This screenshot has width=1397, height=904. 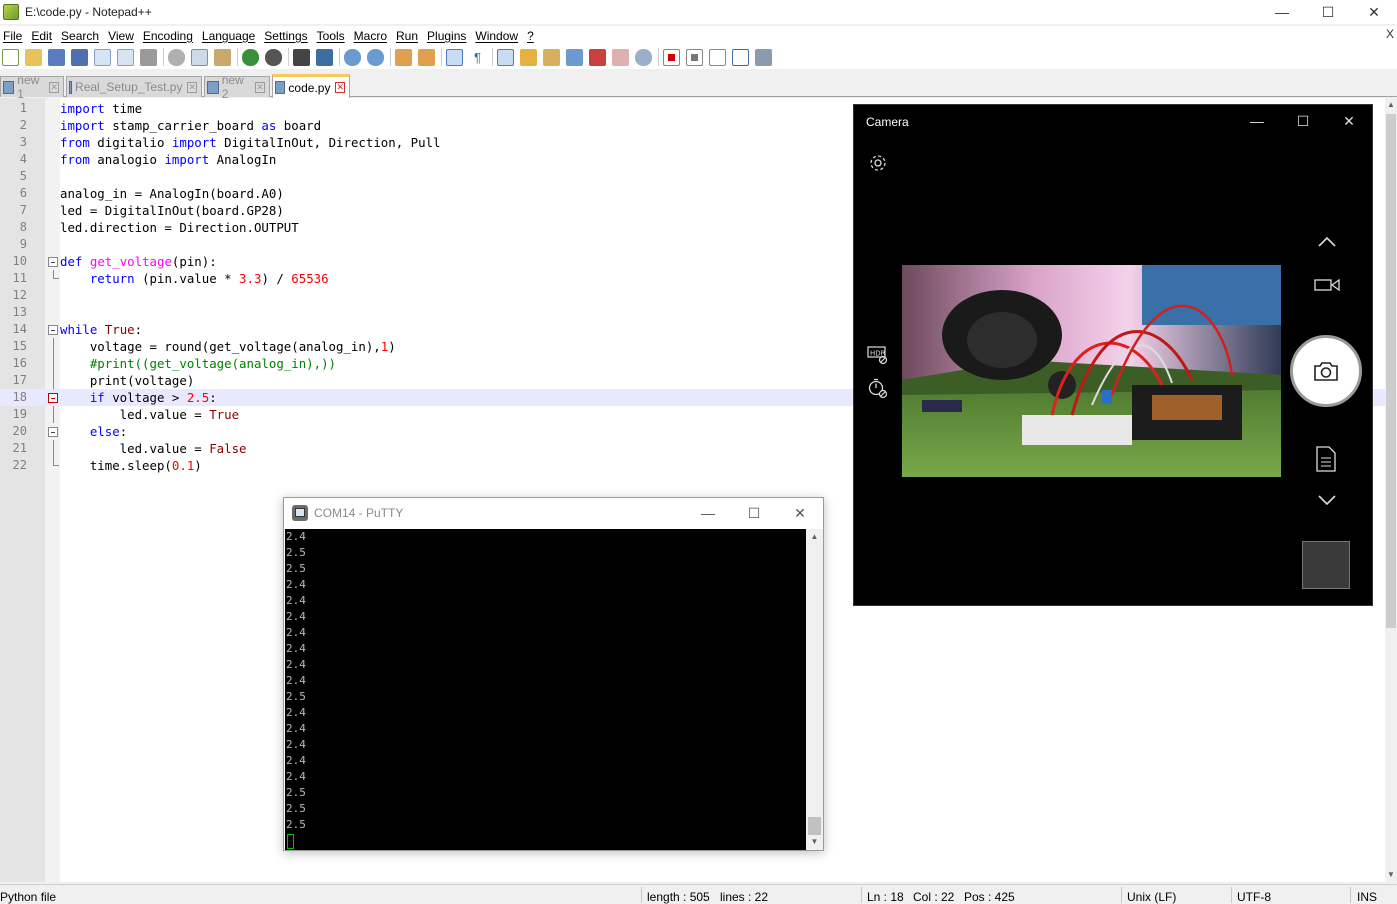 What do you see at coordinates (477, 57) in the screenshot?
I see `show-all-chars-icon: ¶` at bounding box center [477, 57].